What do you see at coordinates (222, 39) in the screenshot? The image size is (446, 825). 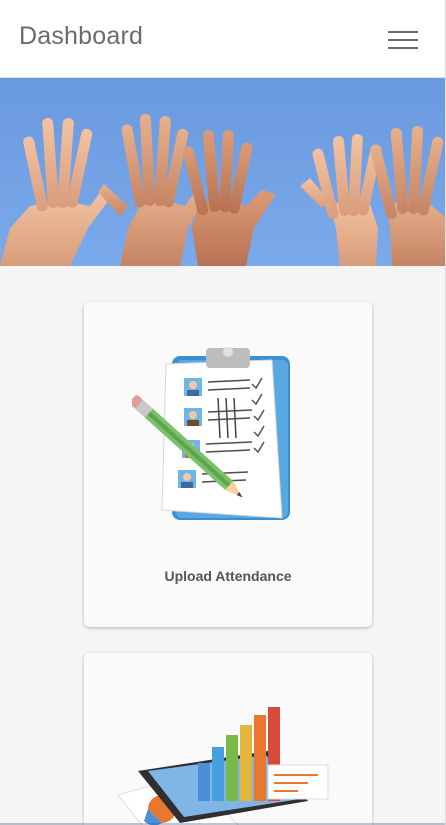 I see `app-header: Dashboard` at bounding box center [222, 39].